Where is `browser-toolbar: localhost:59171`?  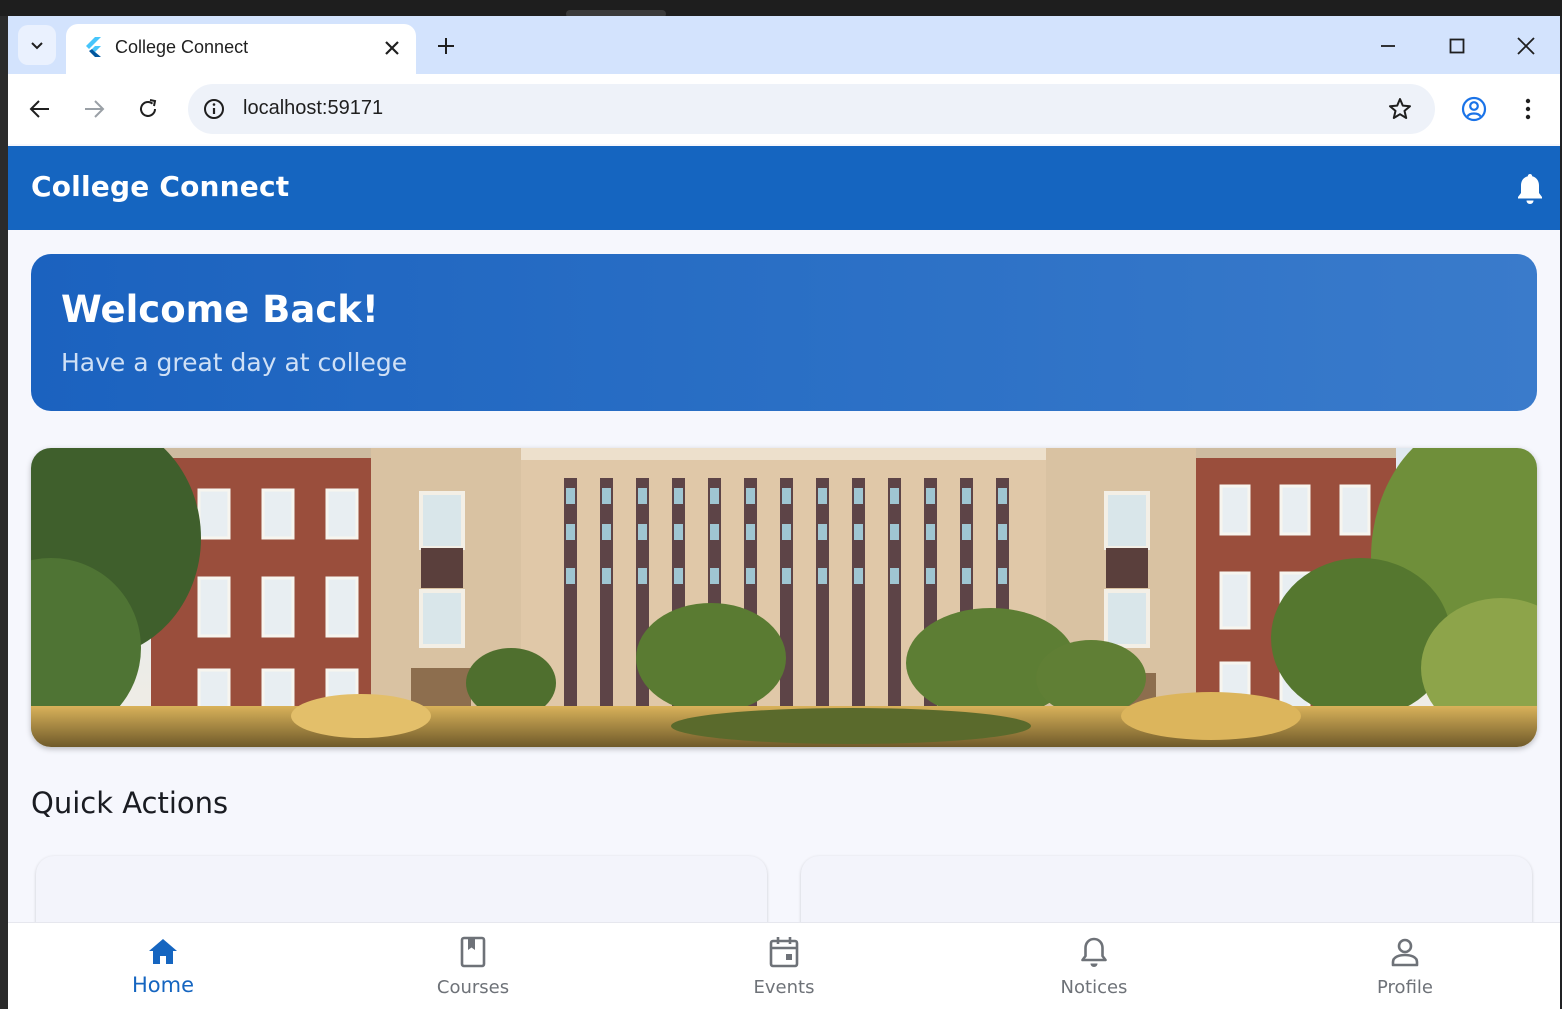 browser-toolbar: localhost:59171 is located at coordinates (784, 109).